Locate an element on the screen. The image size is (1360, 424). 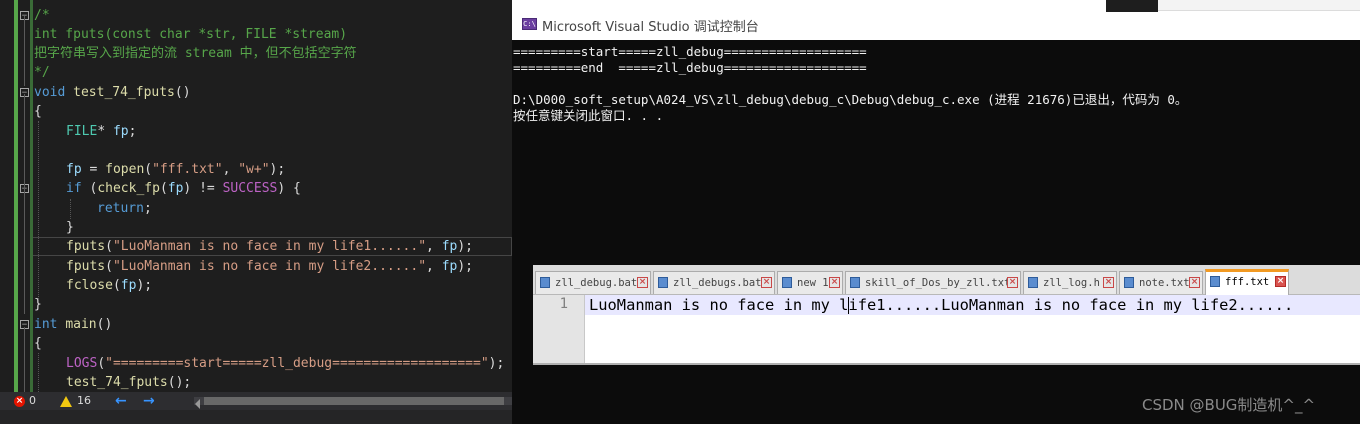
console-titlebar: C:\ Microsoft Visual Studio 调试控制台 is located at coordinates (936, 20).